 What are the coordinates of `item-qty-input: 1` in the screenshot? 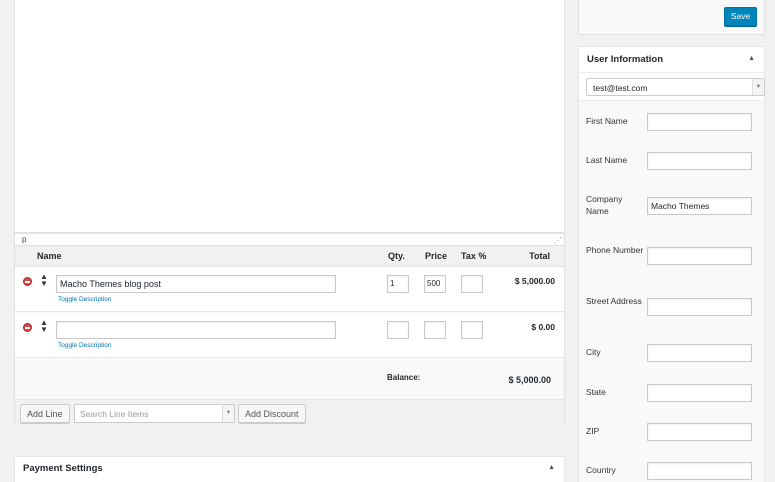 It's located at (398, 284).